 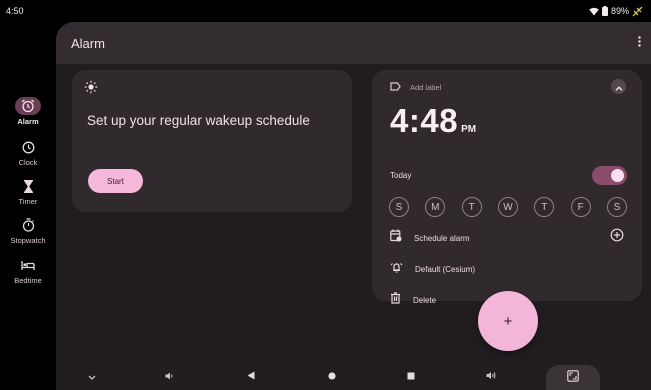 I want to click on back-button, so click(x=251, y=376).